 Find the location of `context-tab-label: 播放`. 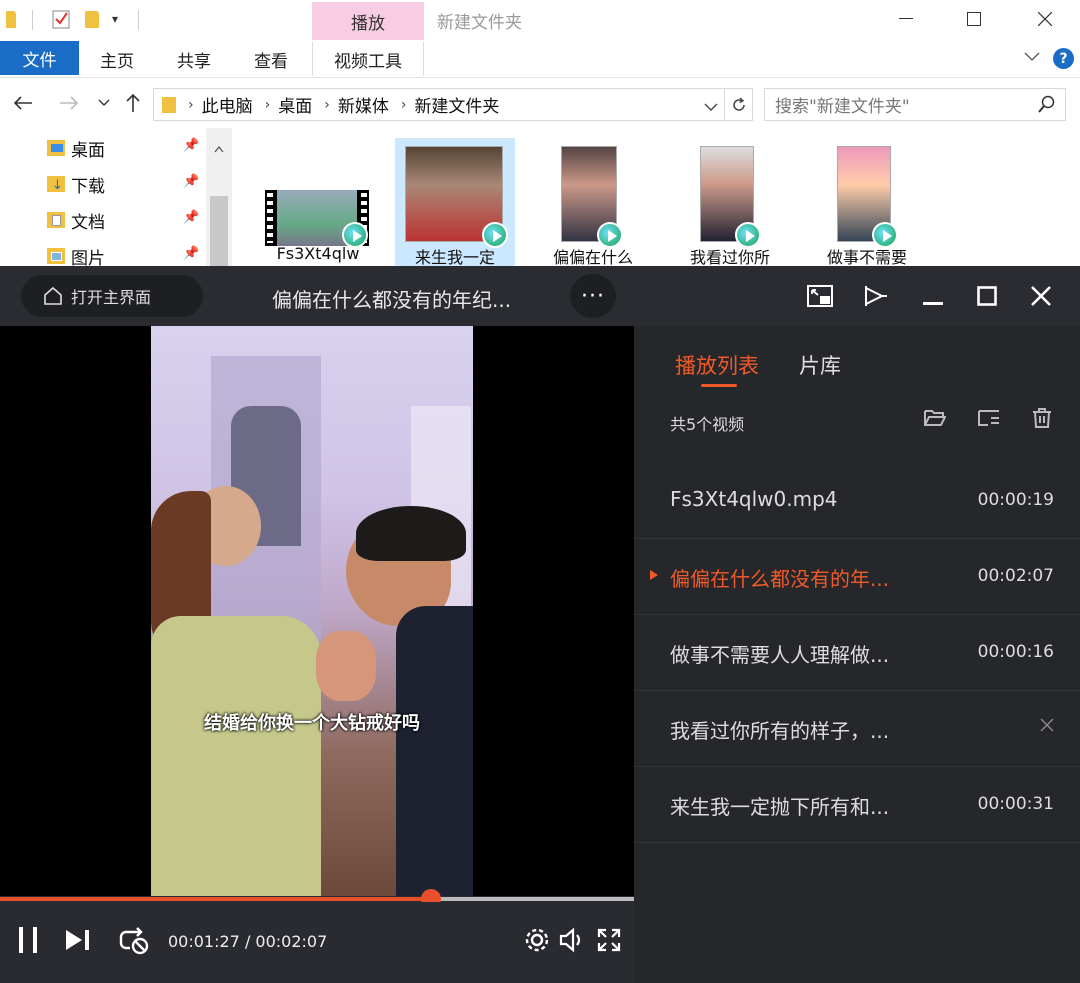

context-tab-label: 播放 is located at coordinates (368, 21).